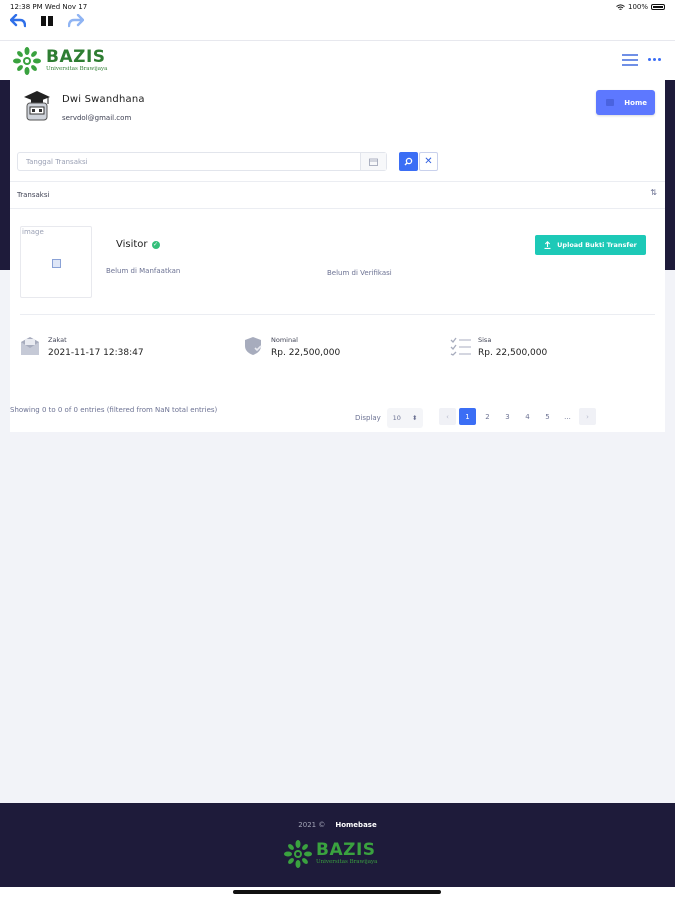 This screenshot has width=675, height=900. Describe the element at coordinates (547, 245) in the screenshot. I see `upload-icon` at that location.